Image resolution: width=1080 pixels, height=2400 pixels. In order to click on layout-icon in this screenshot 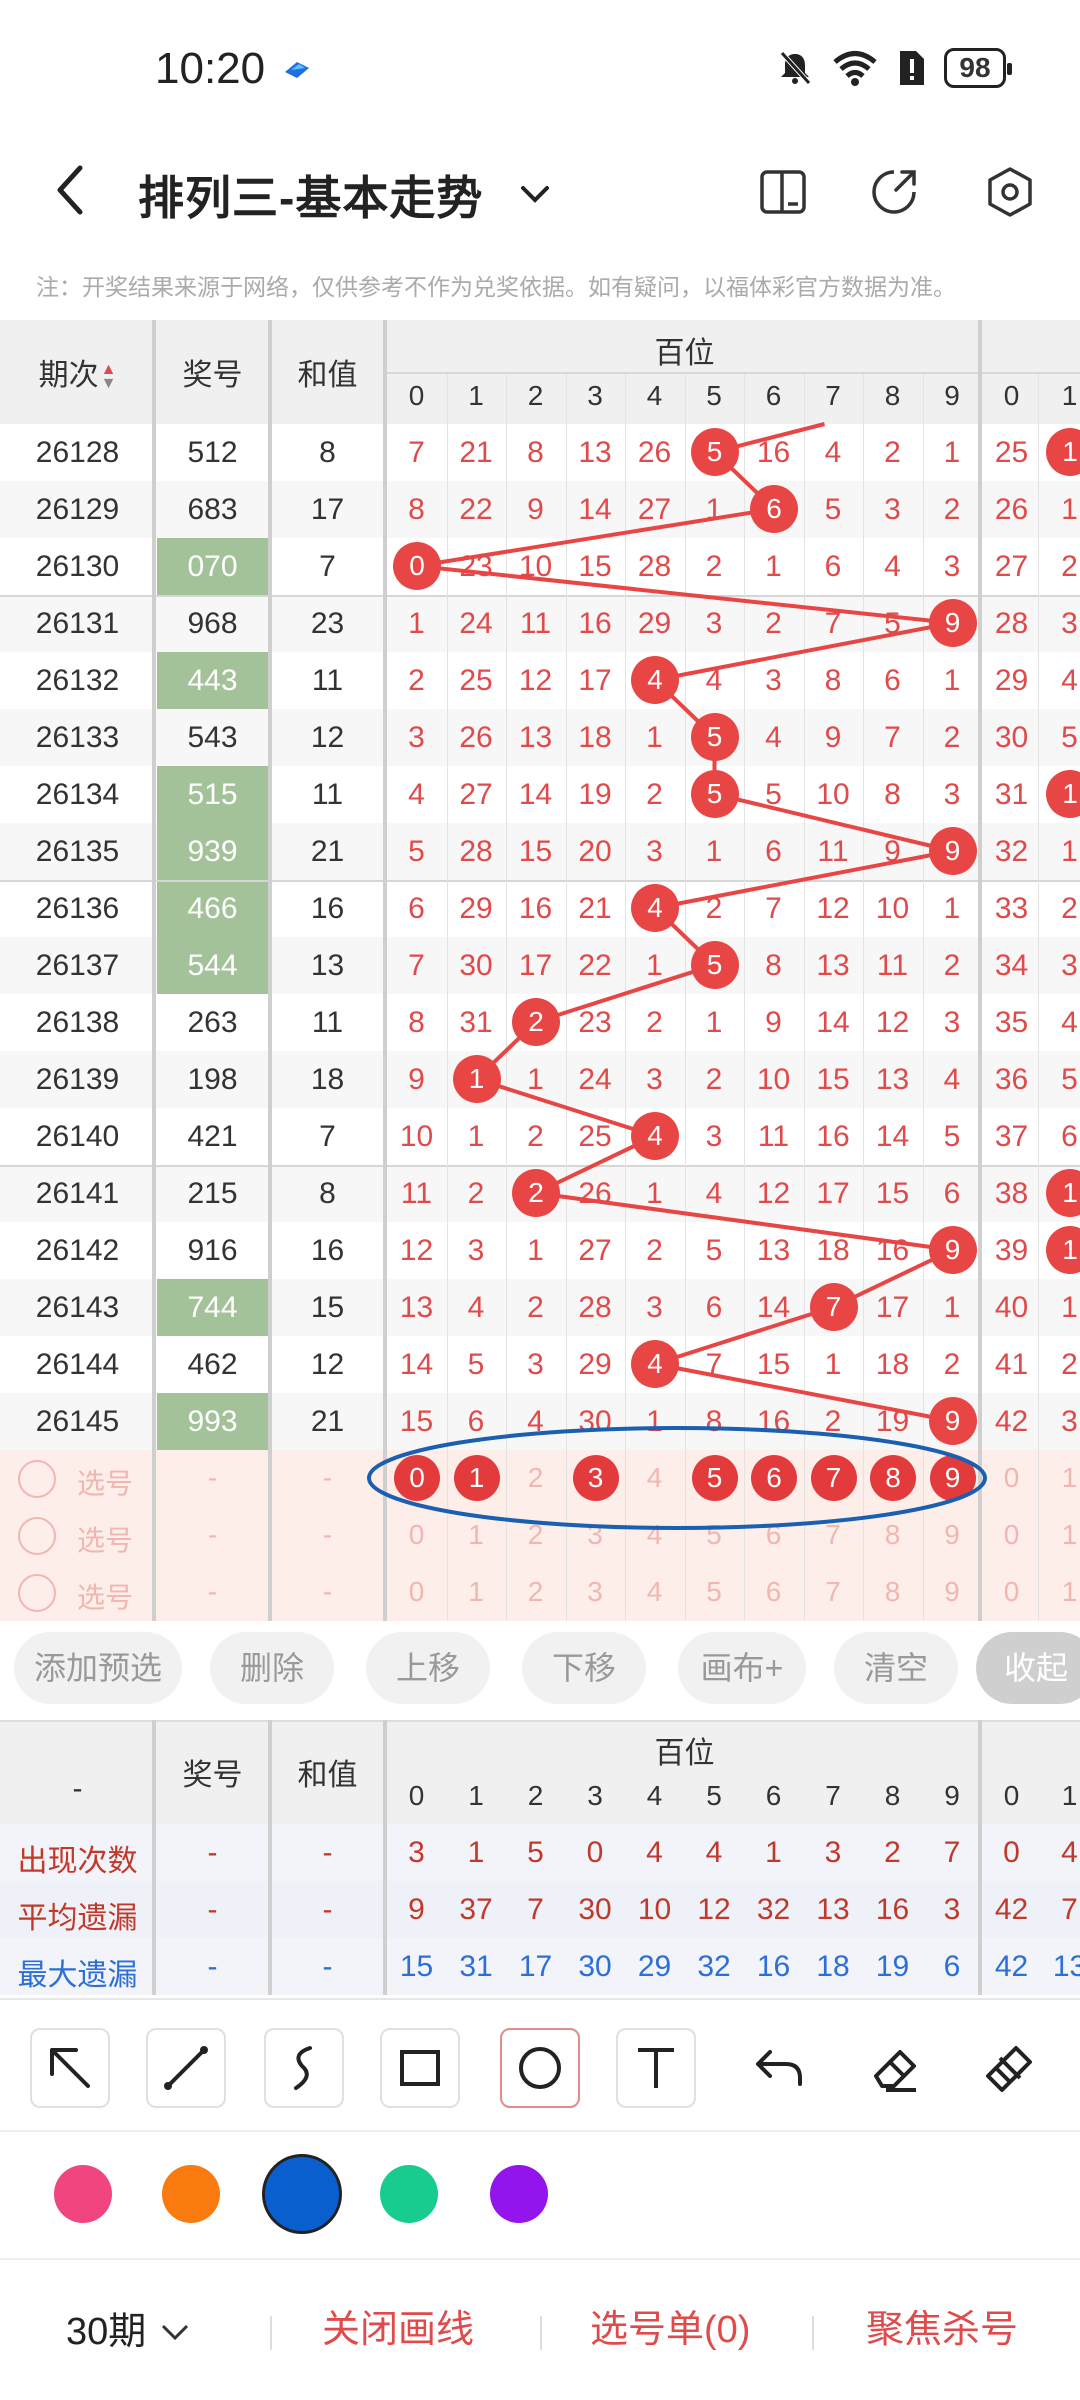, I will do `click(784, 192)`.